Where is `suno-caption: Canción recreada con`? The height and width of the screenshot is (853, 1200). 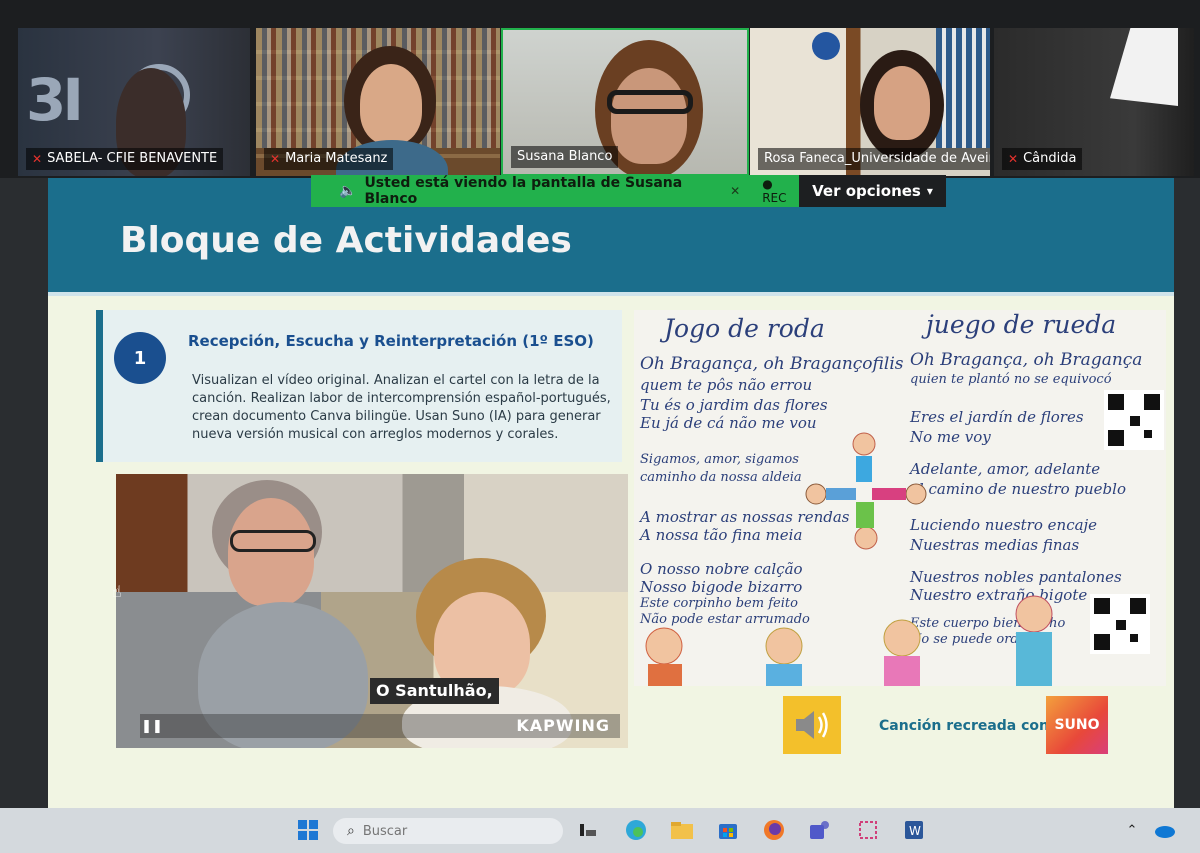 suno-caption: Canción recreada con is located at coordinates (964, 726).